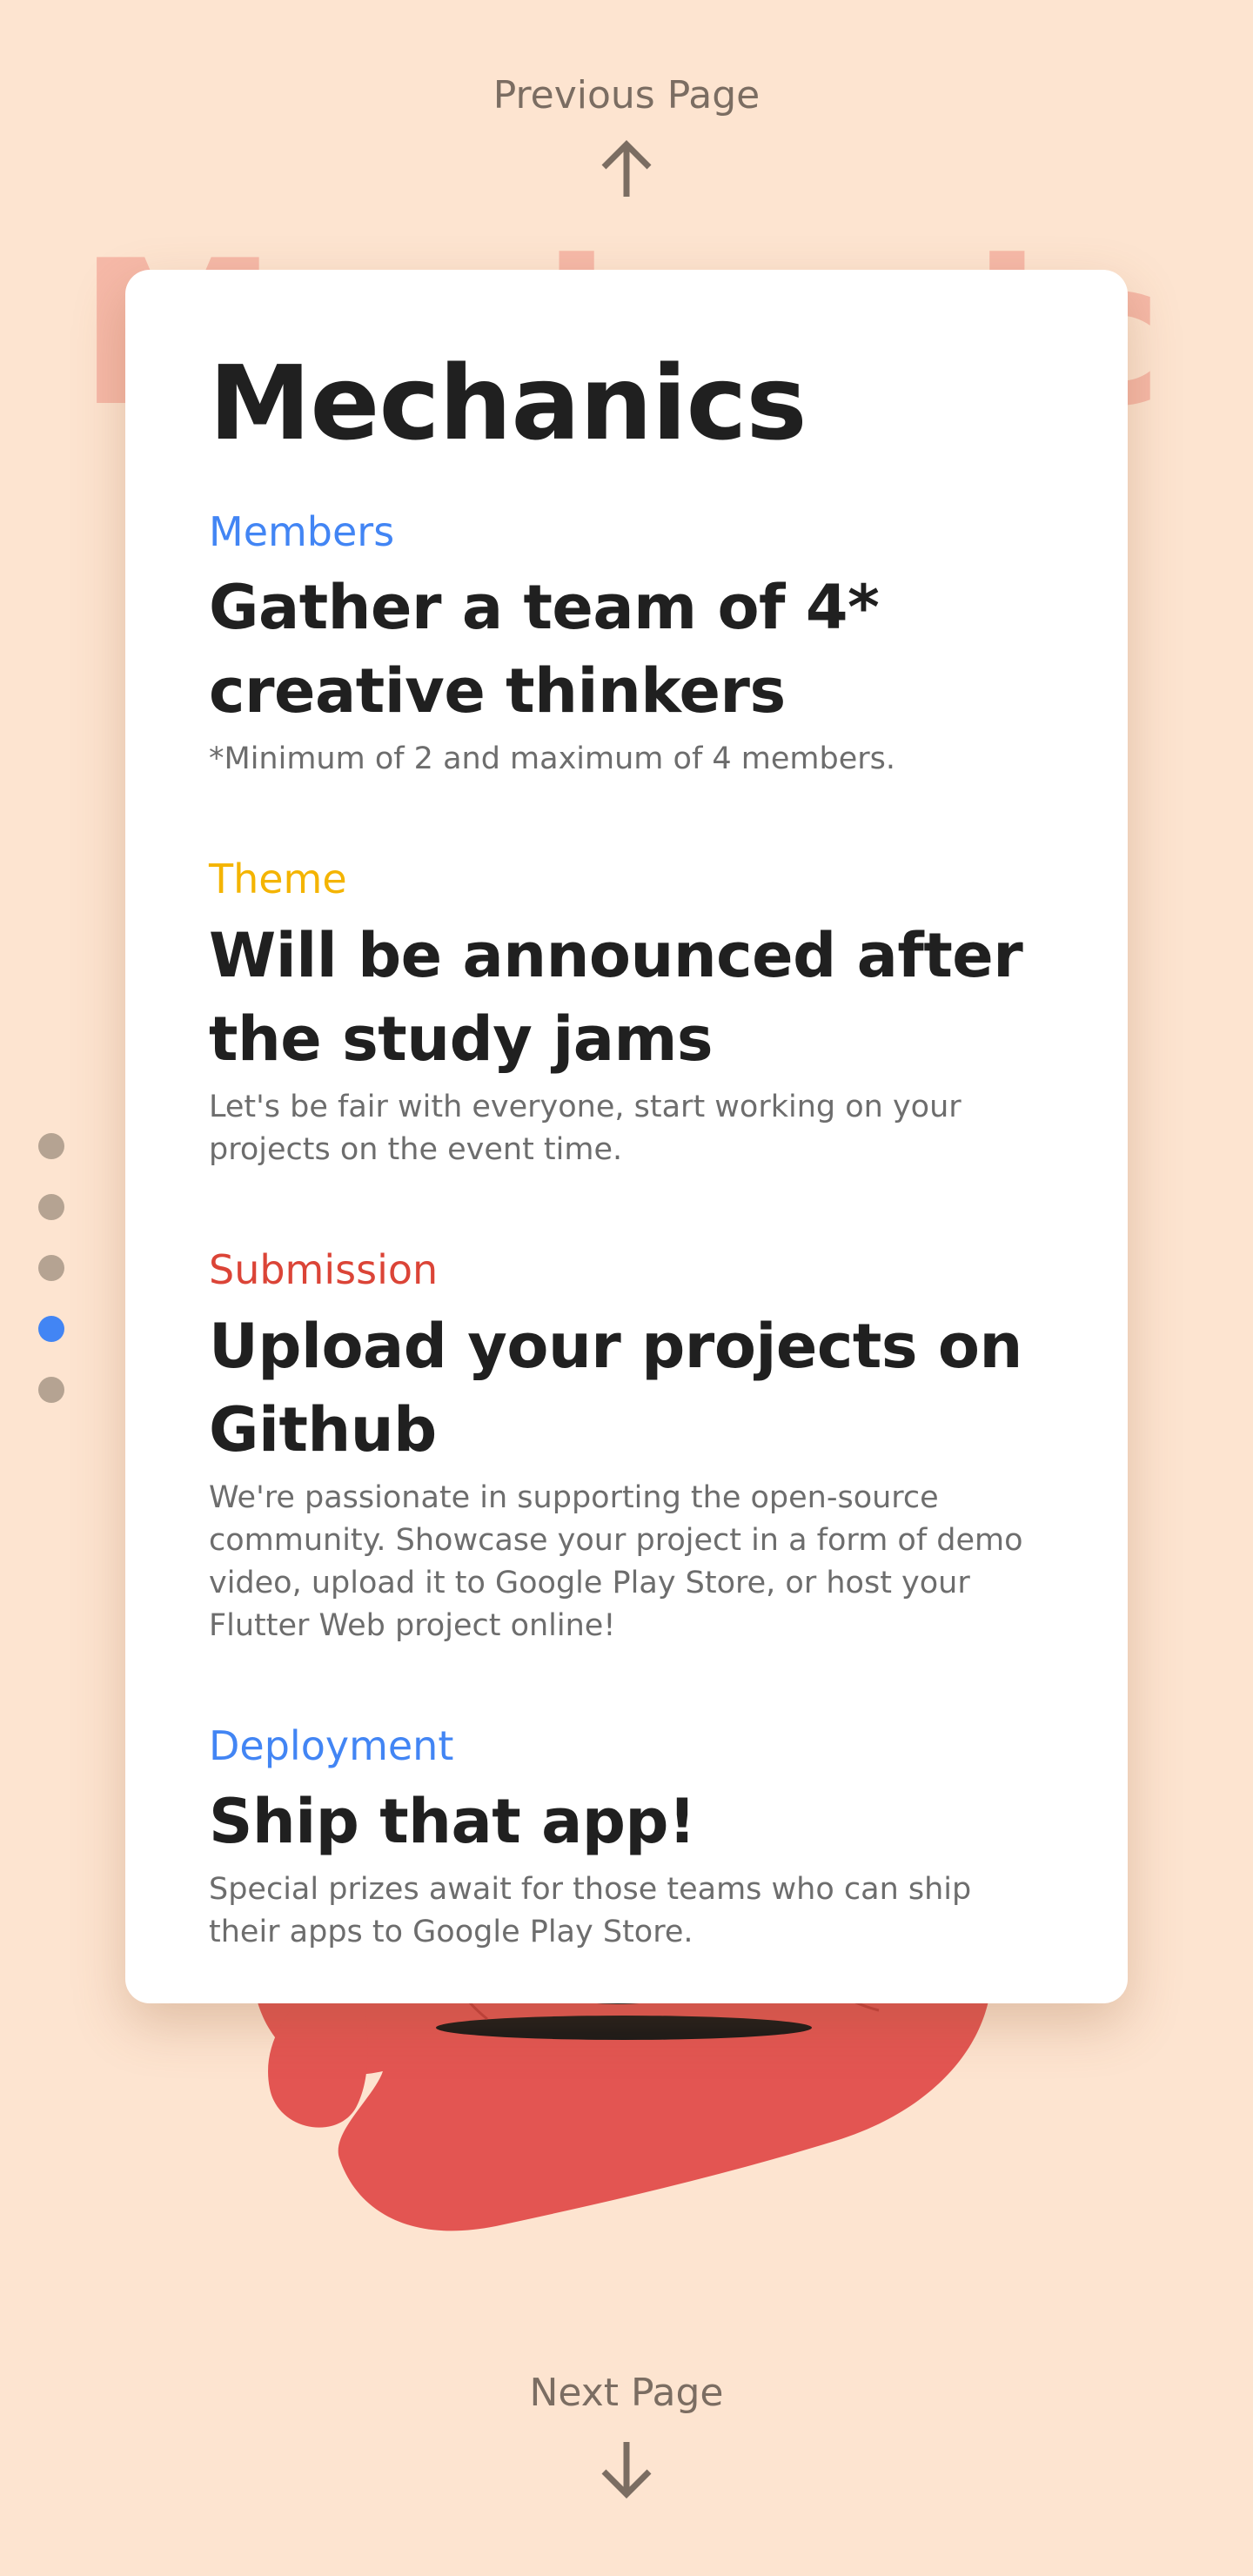 Image resolution: width=1253 pixels, height=2576 pixels. What do you see at coordinates (544, 650) in the screenshot?
I see `section-headline: Gather a team of 4* creative thinkers` at bounding box center [544, 650].